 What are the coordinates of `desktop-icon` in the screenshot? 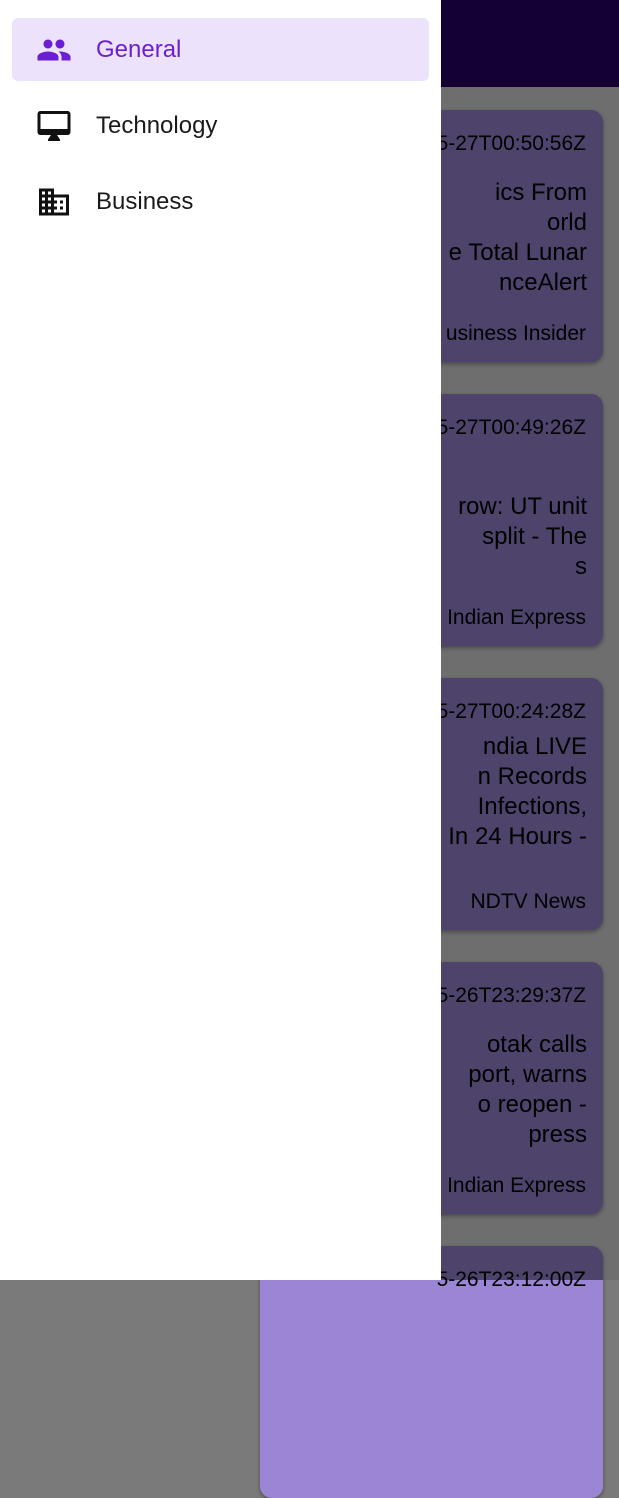 It's located at (54, 125).